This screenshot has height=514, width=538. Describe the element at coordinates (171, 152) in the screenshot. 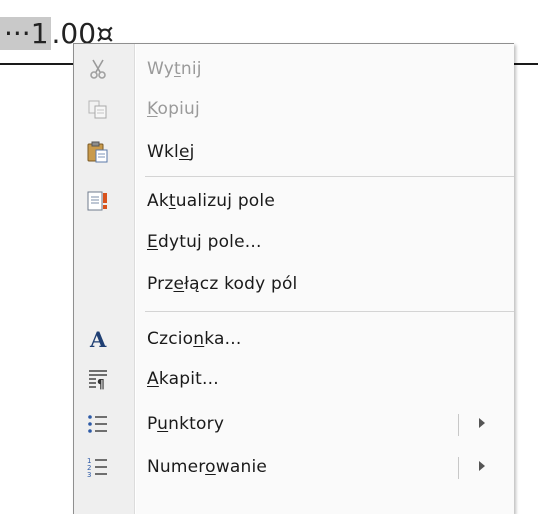

I see `menu-item-label: Wklej` at that location.